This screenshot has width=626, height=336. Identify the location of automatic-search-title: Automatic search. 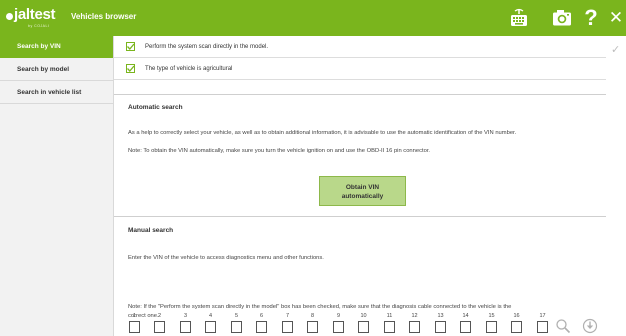
(155, 107).